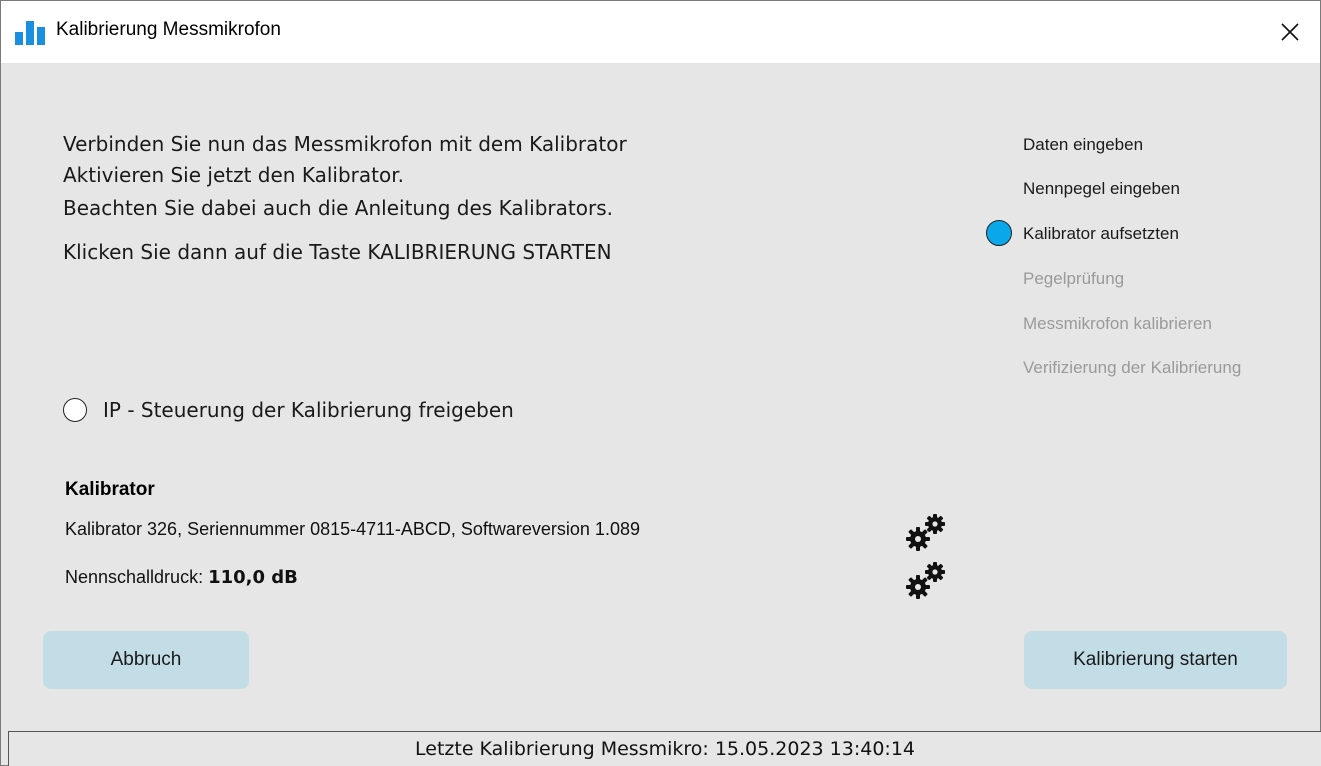 The image size is (1321, 766). I want to click on nominal-pressure-row: Nennschalldruck: 110,0 dB, so click(181, 577).